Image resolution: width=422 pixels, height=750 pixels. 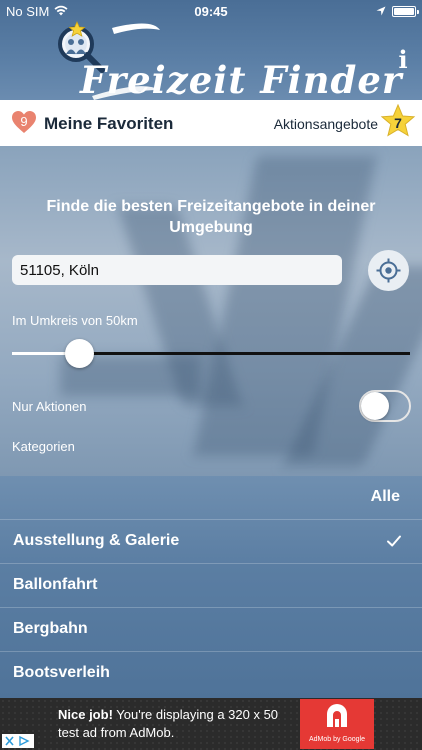 What do you see at coordinates (385, 497) in the screenshot?
I see `category-all: Alle` at bounding box center [385, 497].